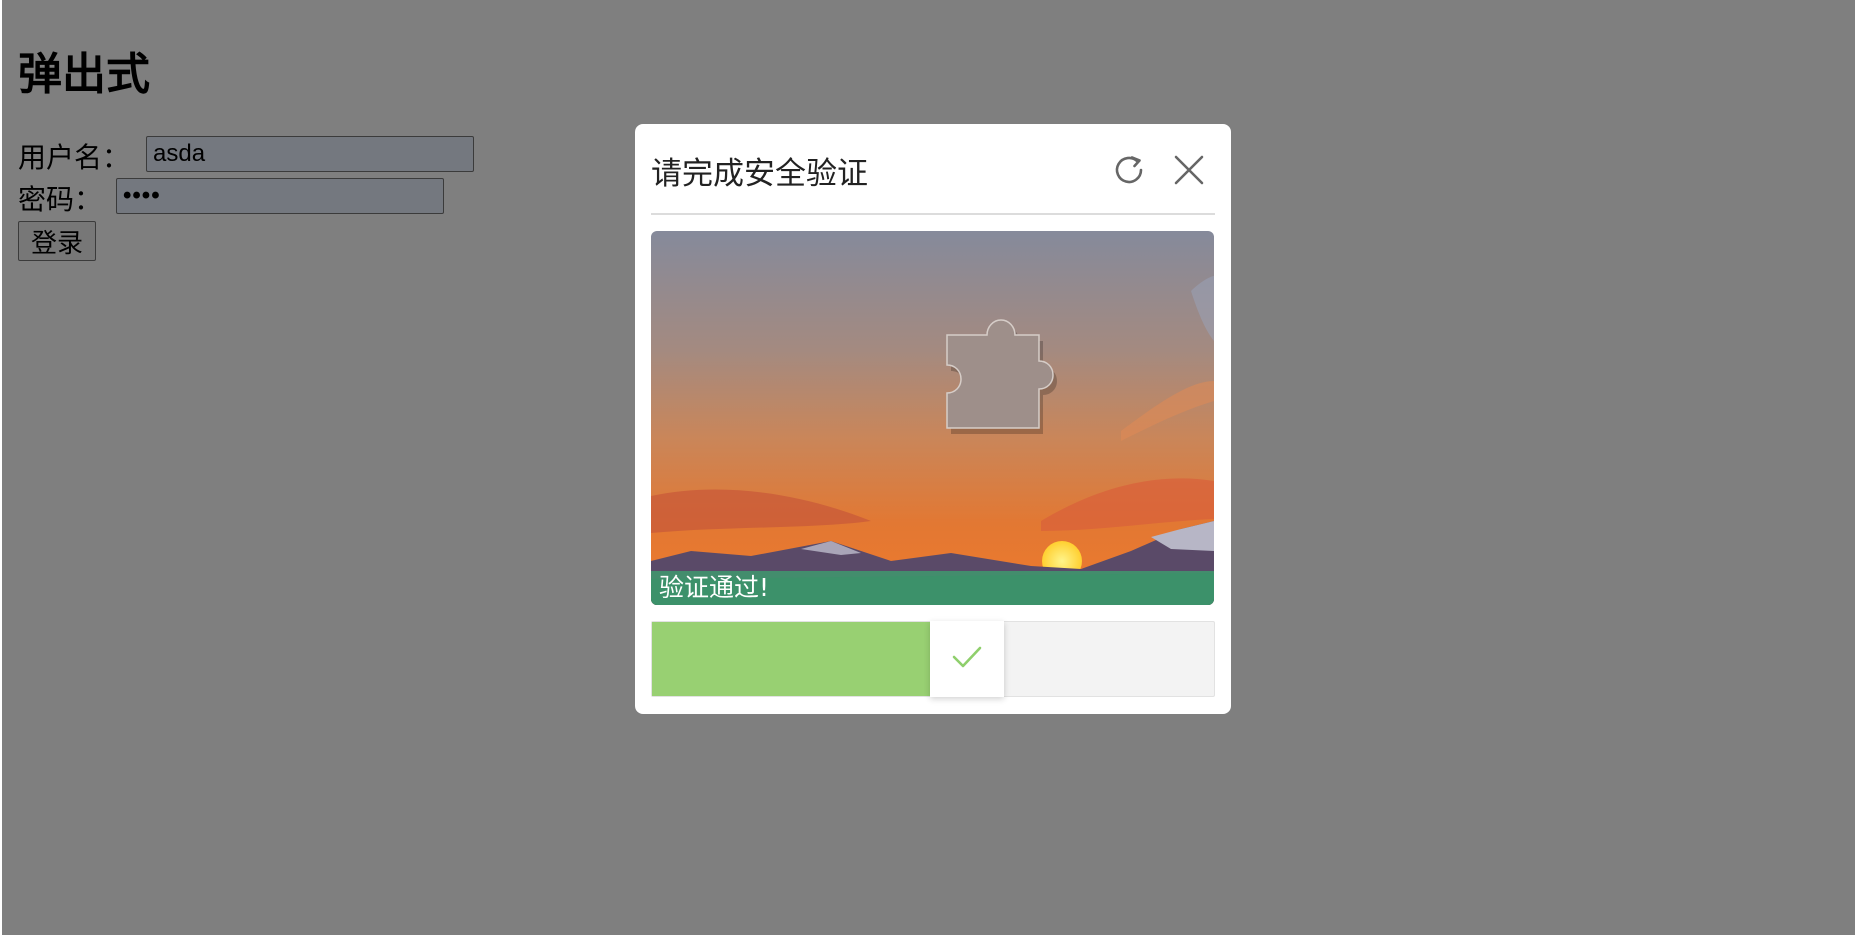  I want to click on slider-handle, so click(967, 659).